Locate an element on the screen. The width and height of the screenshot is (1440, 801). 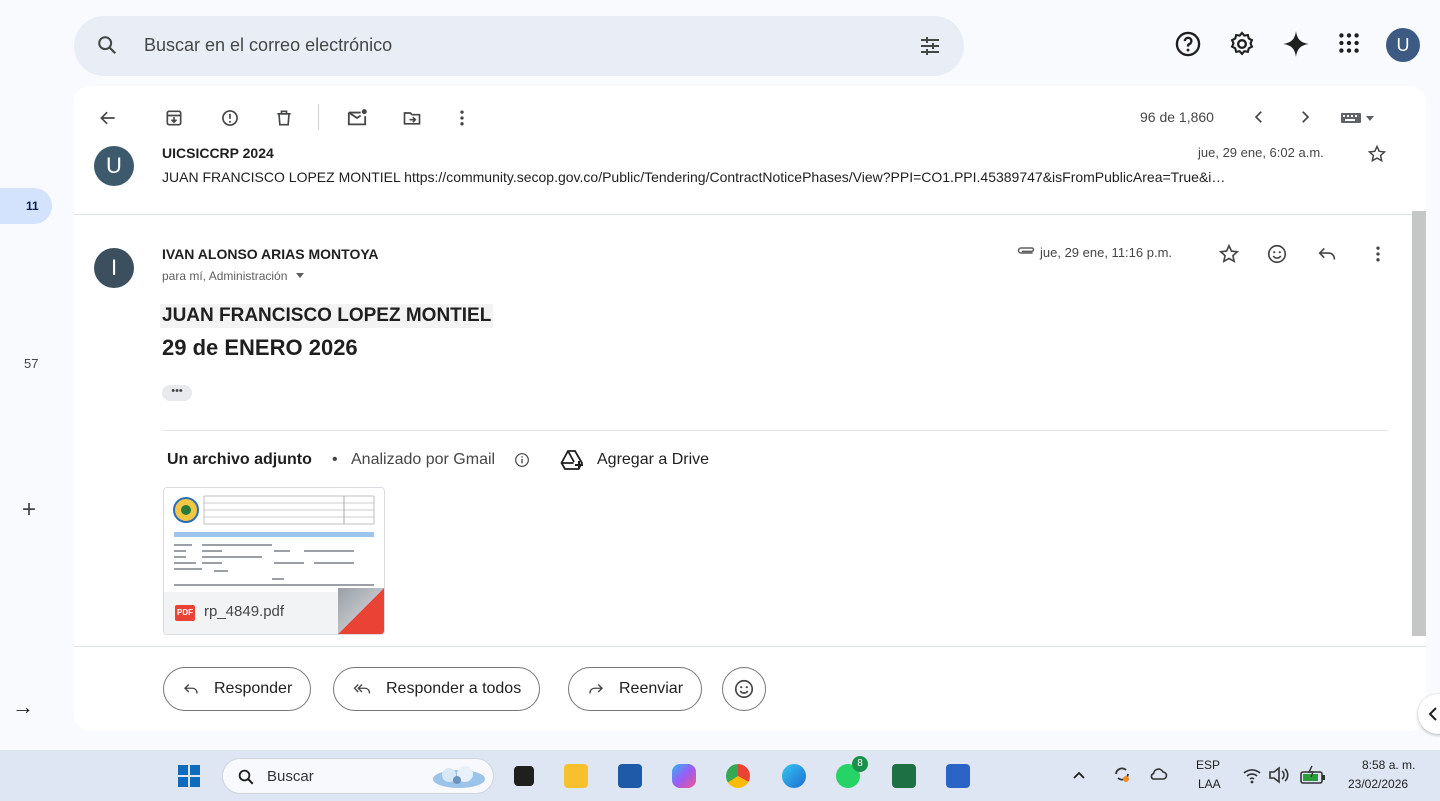
language-indicator-bottom: LAA is located at coordinates (1209, 784).